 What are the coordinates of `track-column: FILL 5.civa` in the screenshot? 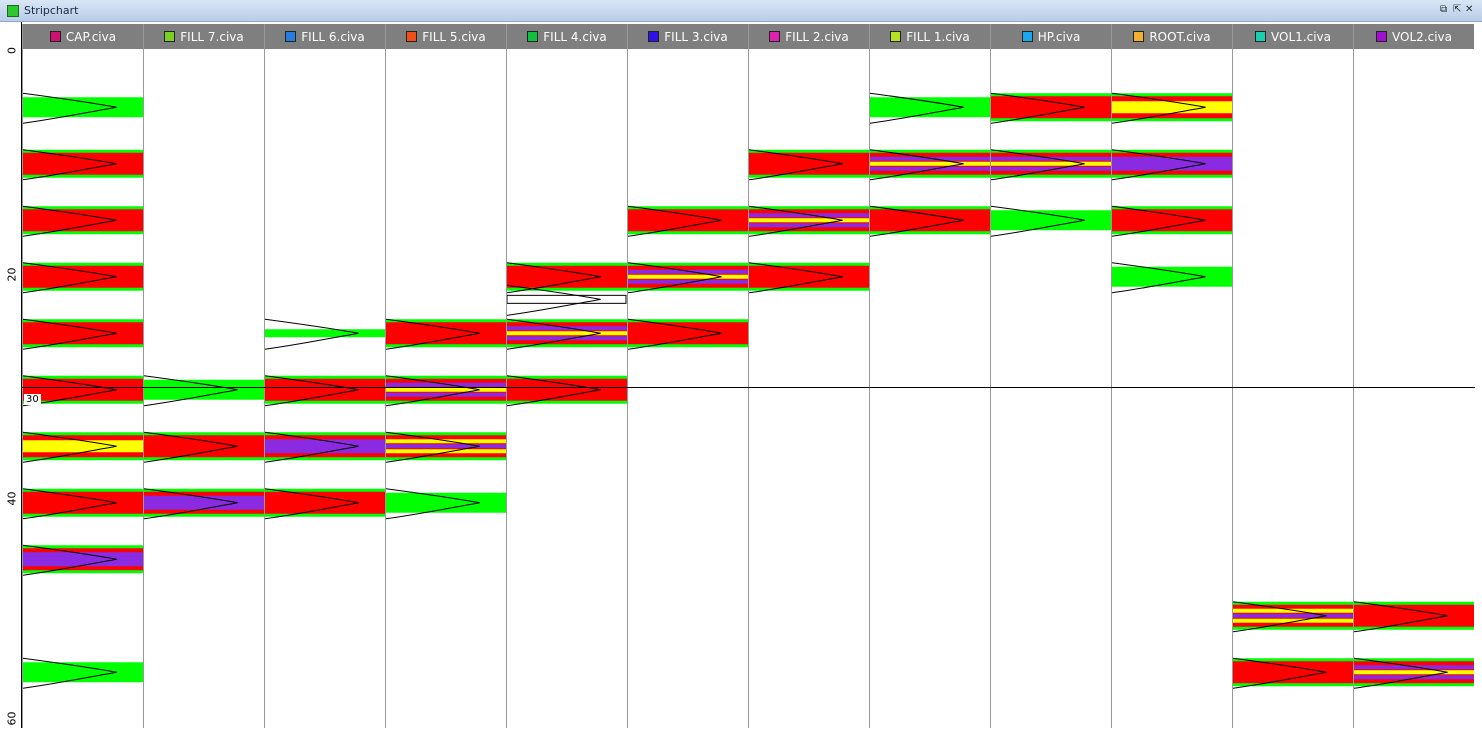 It's located at (445, 376).